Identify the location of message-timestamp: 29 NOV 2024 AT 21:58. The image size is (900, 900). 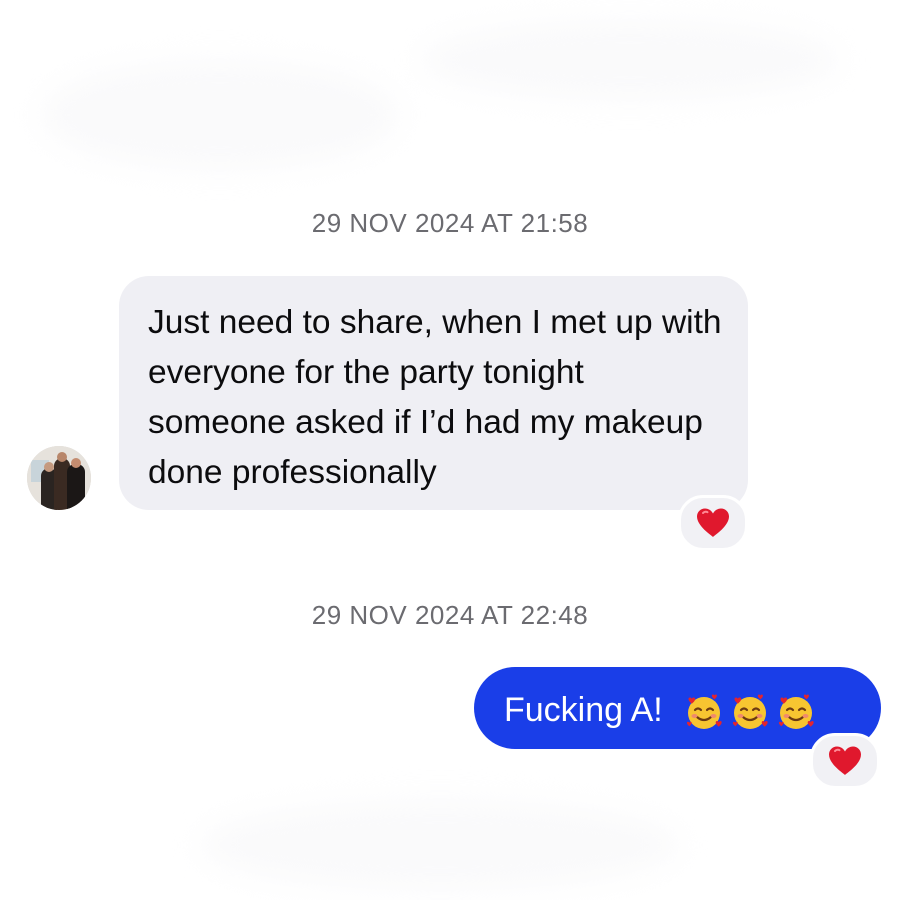
(450, 223).